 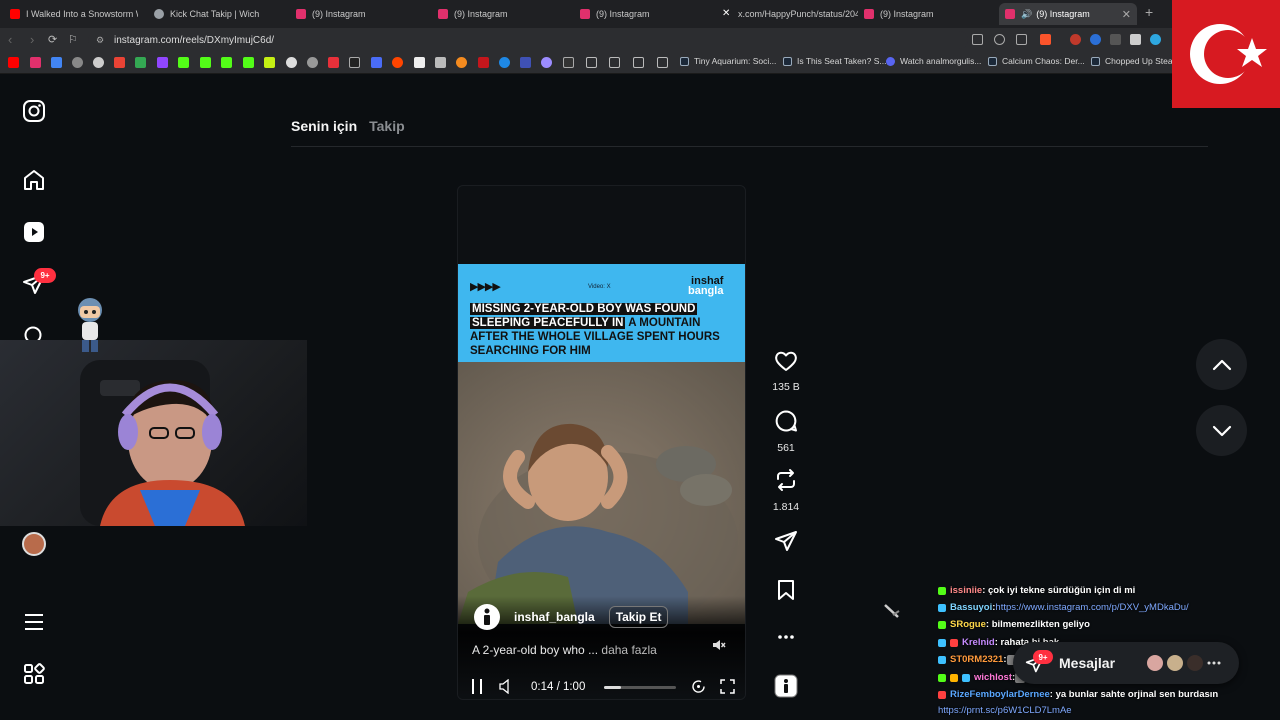 What do you see at coordinates (977, 39) in the screenshot?
I see `cast-icon` at bounding box center [977, 39].